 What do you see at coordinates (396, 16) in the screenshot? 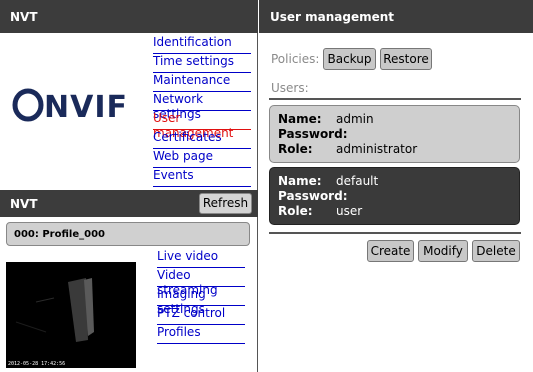
I see `page-title: User management` at bounding box center [396, 16].